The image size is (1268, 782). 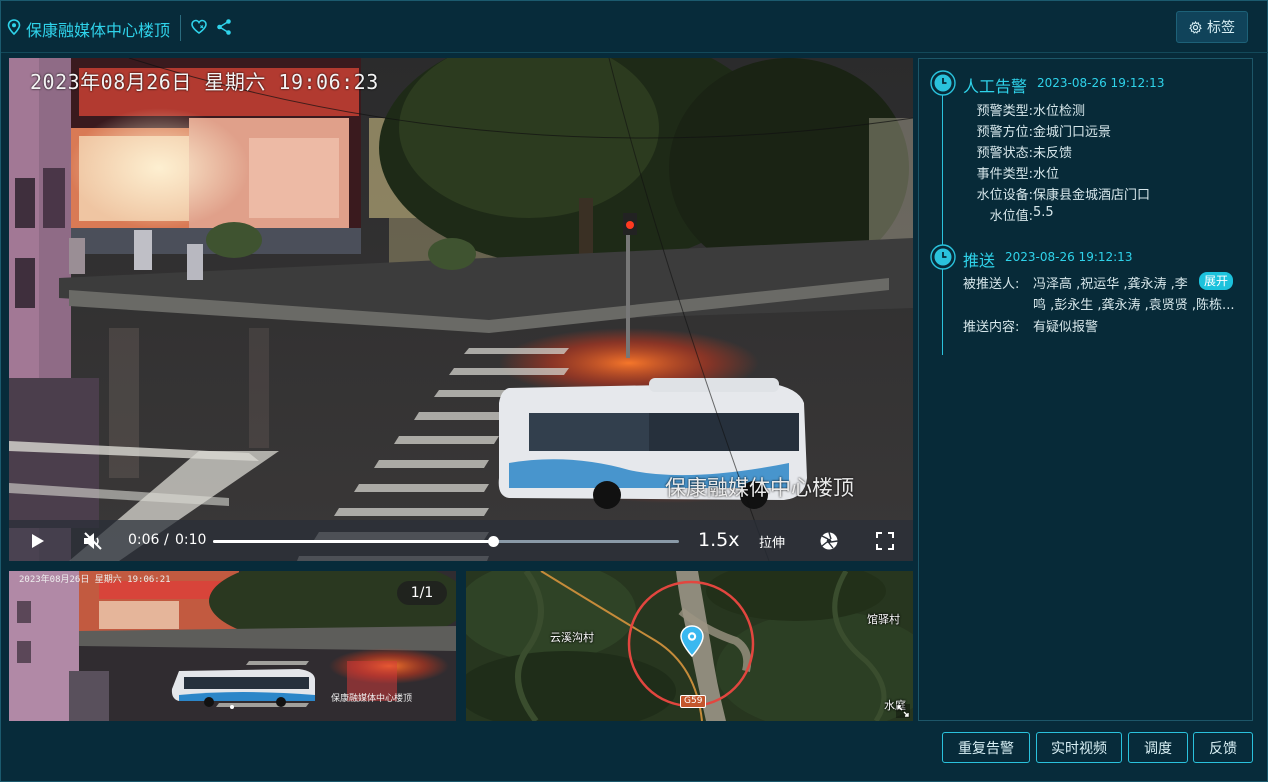 I want to click on playback-speed: 1.5x, so click(x=718, y=540).